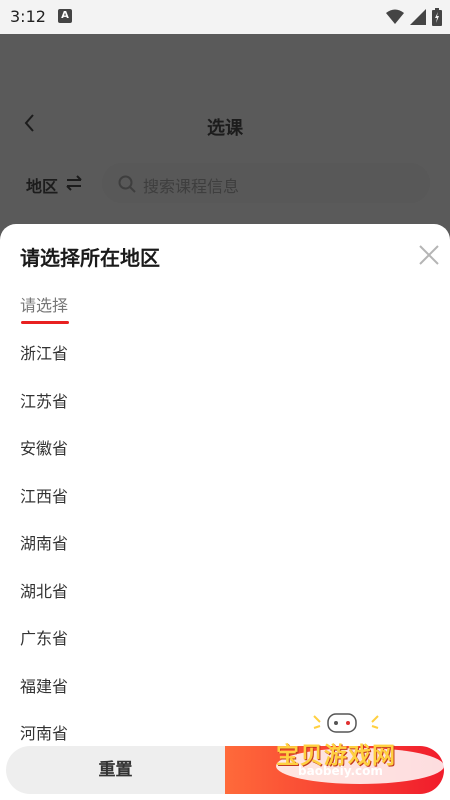 The height and width of the screenshot is (800, 450). I want to click on notification-icon: A, so click(65, 16).